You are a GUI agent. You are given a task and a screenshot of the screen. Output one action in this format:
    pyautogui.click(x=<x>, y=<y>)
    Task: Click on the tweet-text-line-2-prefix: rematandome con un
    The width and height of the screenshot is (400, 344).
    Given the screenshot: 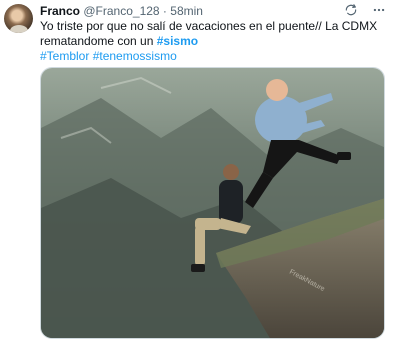 What is the action you would take?
    pyautogui.click(x=98, y=41)
    